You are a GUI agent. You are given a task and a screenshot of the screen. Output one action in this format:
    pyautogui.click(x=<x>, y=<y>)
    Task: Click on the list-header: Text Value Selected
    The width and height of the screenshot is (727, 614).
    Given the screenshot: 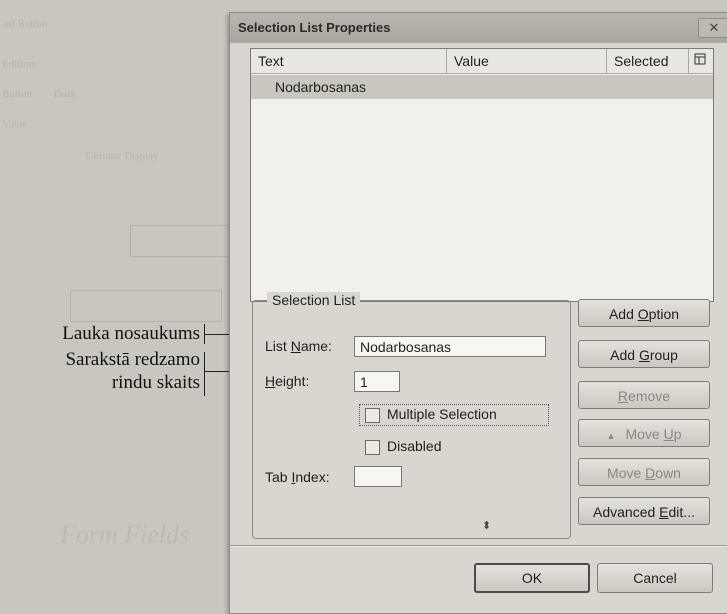 What is the action you would take?
    pyautogui.click(x=482, y=61)
    